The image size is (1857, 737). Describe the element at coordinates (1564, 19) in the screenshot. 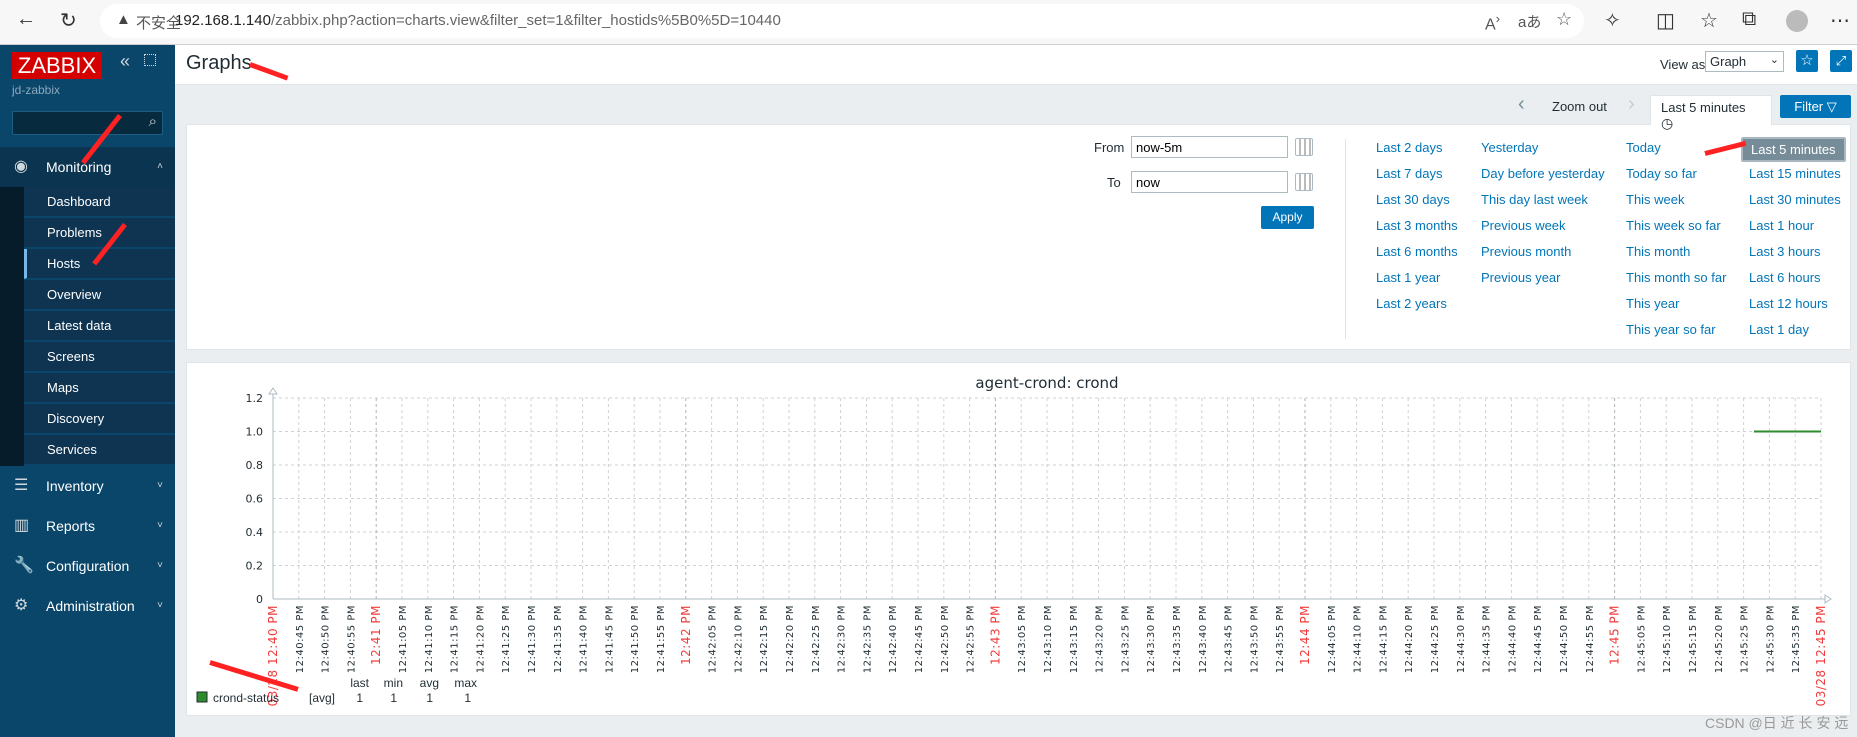

I see `add-favorite-icon: ☆` at that location.